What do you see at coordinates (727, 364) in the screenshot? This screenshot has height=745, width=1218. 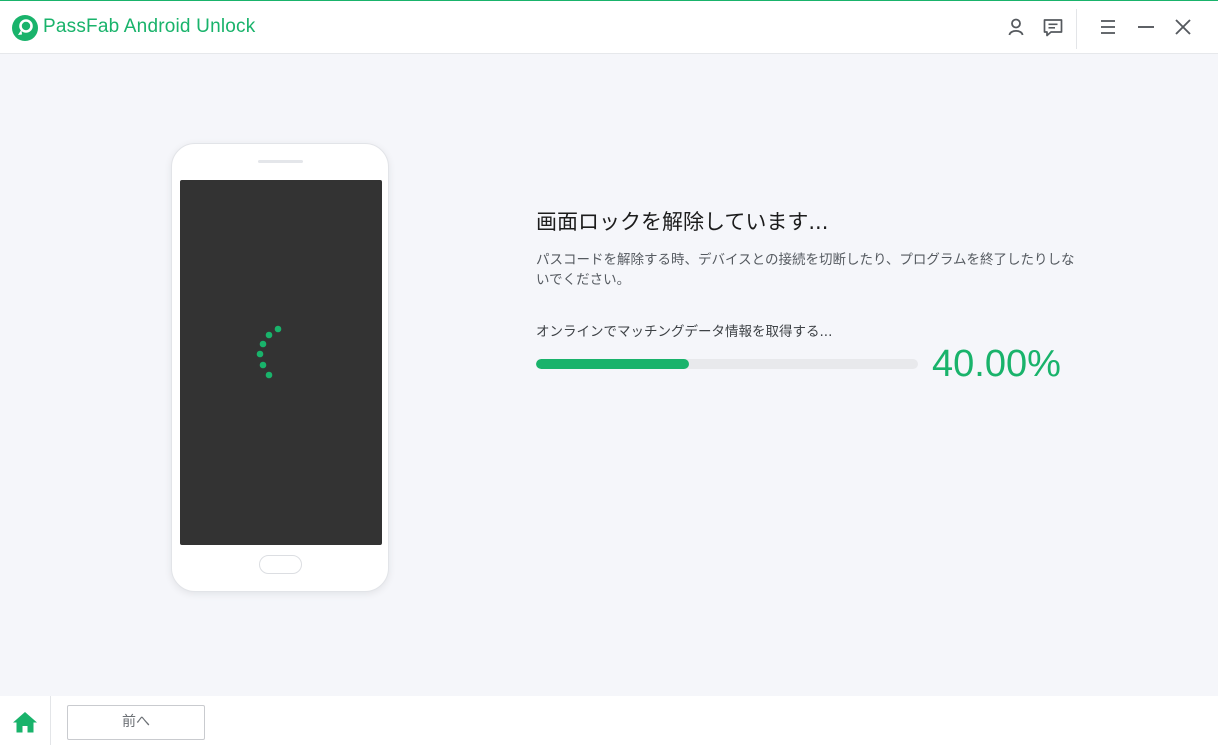 I see `progress-bar` at bounding box center [727, 364].